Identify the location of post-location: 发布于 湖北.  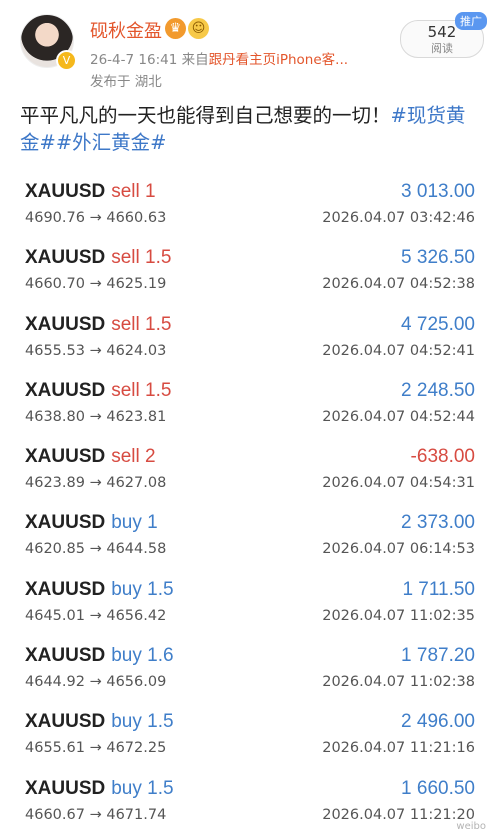
(126, 82).